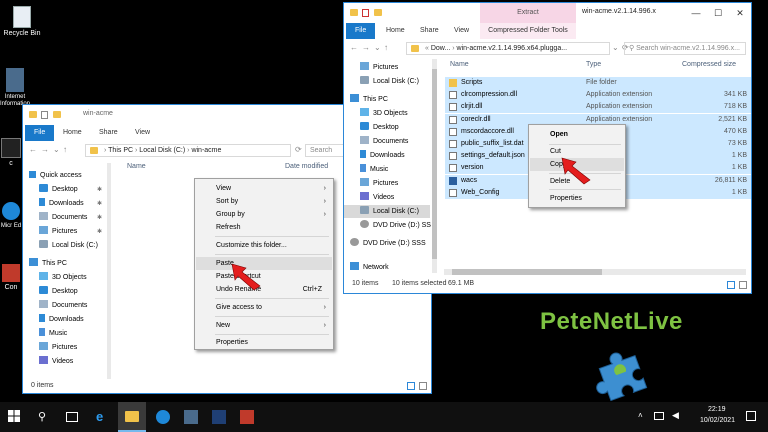  Describe the element at coordinates (11, 277) in the screenshot. I see `desktop-icon-control-panel: Con` at that location.